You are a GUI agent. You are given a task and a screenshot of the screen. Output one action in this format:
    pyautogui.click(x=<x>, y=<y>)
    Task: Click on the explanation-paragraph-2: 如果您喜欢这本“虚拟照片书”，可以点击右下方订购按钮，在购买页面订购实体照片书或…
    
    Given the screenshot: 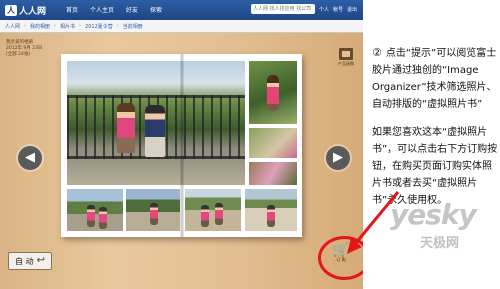 What is the action you would take?
    pyautogui.click(x=435, y=166)
    